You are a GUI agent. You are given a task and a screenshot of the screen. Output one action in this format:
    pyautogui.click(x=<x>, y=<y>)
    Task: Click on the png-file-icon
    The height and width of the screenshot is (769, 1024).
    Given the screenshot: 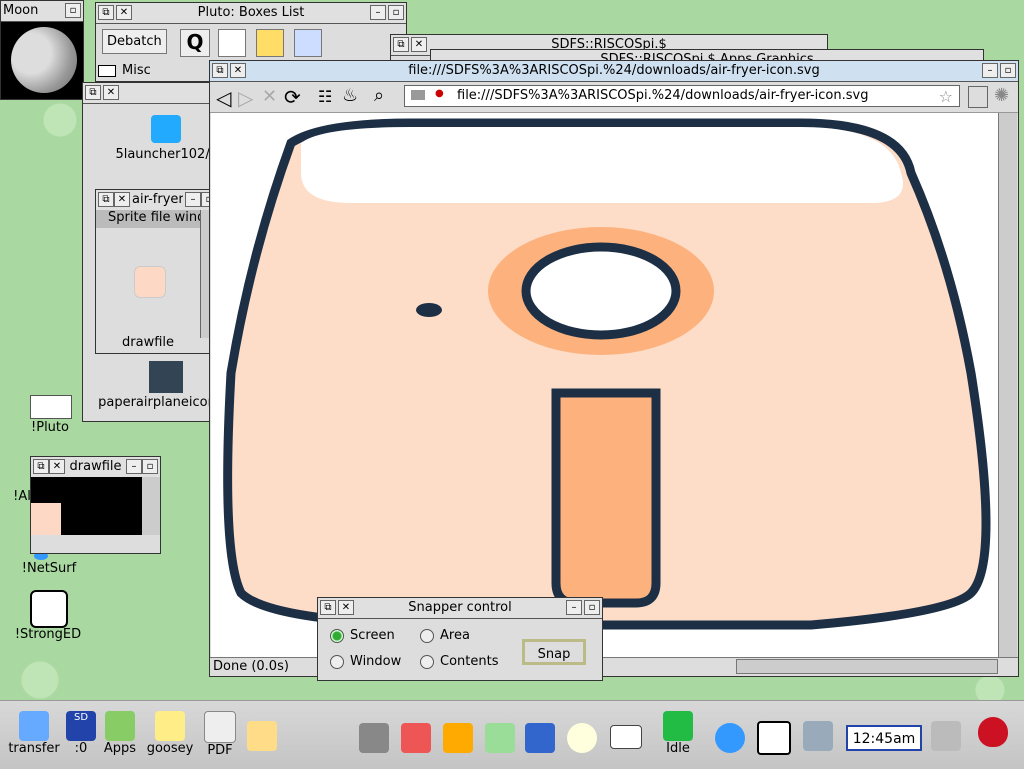 What is the action you would take?
    pyautogui.click(x=166, y=377)
    